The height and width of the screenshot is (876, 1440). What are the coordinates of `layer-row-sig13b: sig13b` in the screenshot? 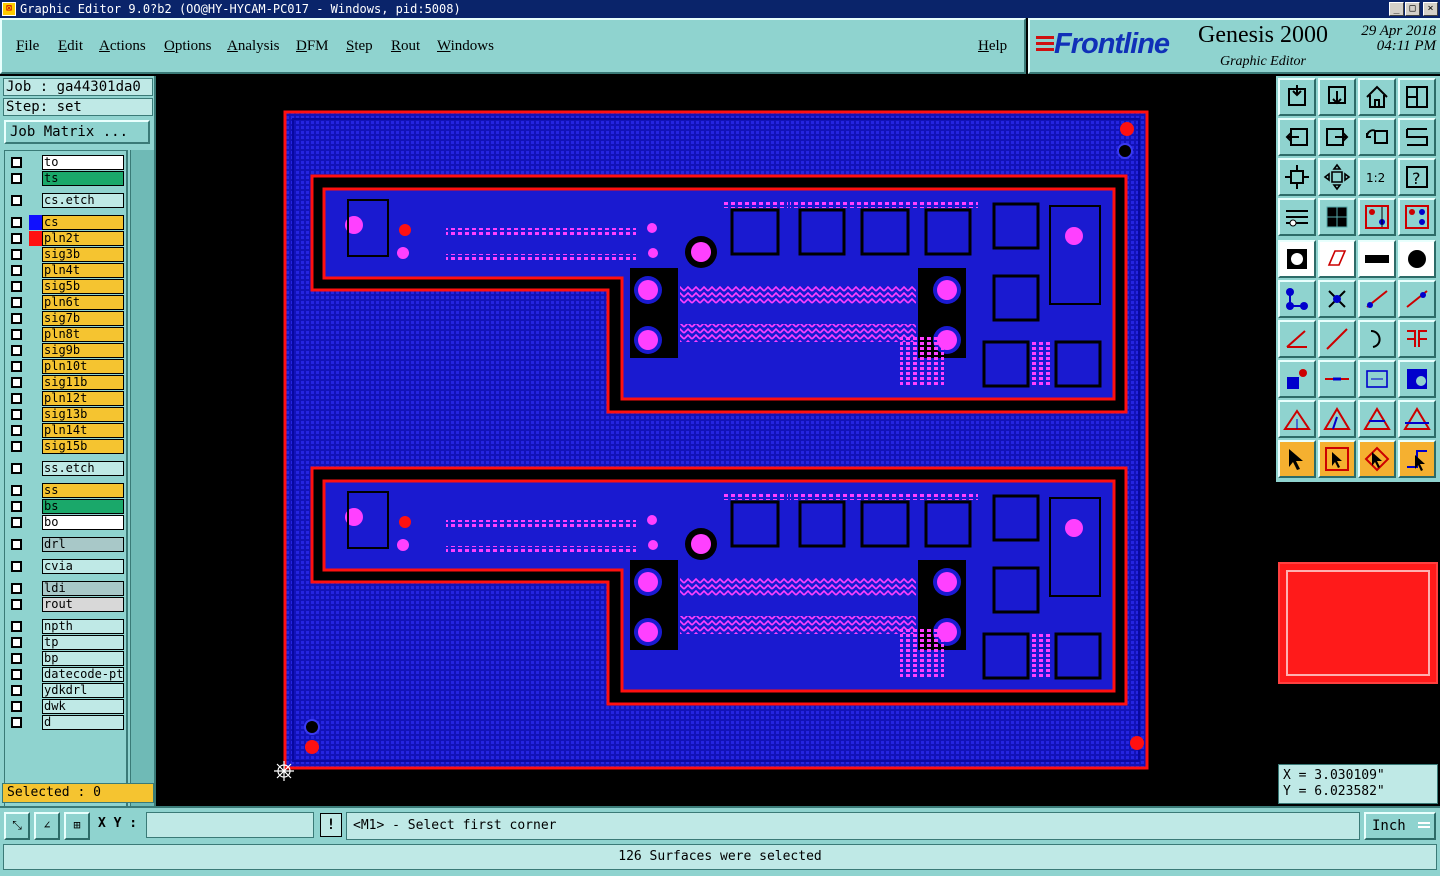 It's located at (67, 414).